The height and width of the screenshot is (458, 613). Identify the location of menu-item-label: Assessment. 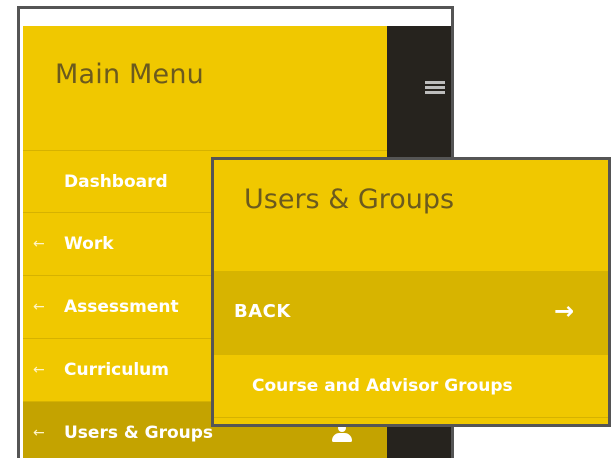
(121, 306).